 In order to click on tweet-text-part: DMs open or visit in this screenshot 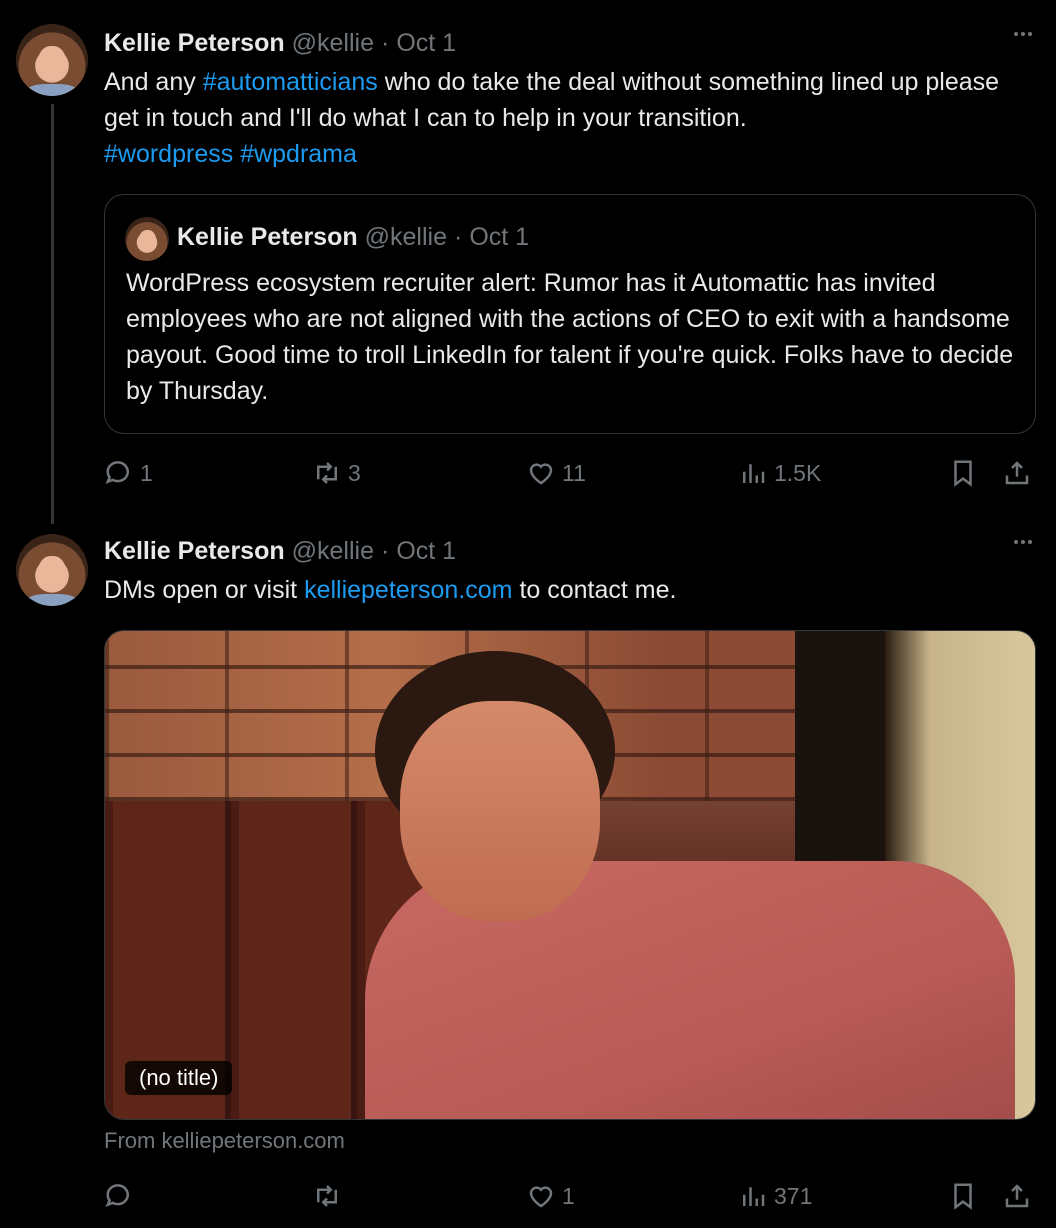, I will do `click(204, 590)`.